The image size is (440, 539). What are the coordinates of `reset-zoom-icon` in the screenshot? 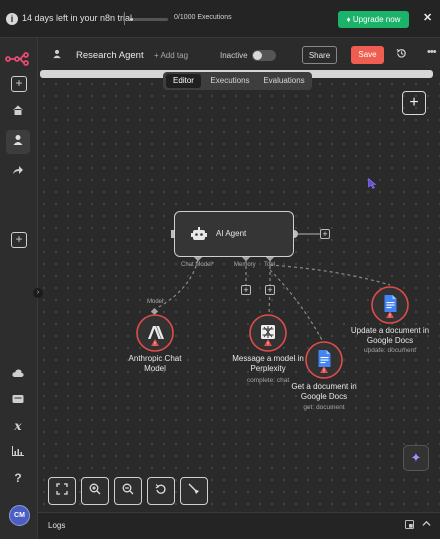 It's located at (161, 491).